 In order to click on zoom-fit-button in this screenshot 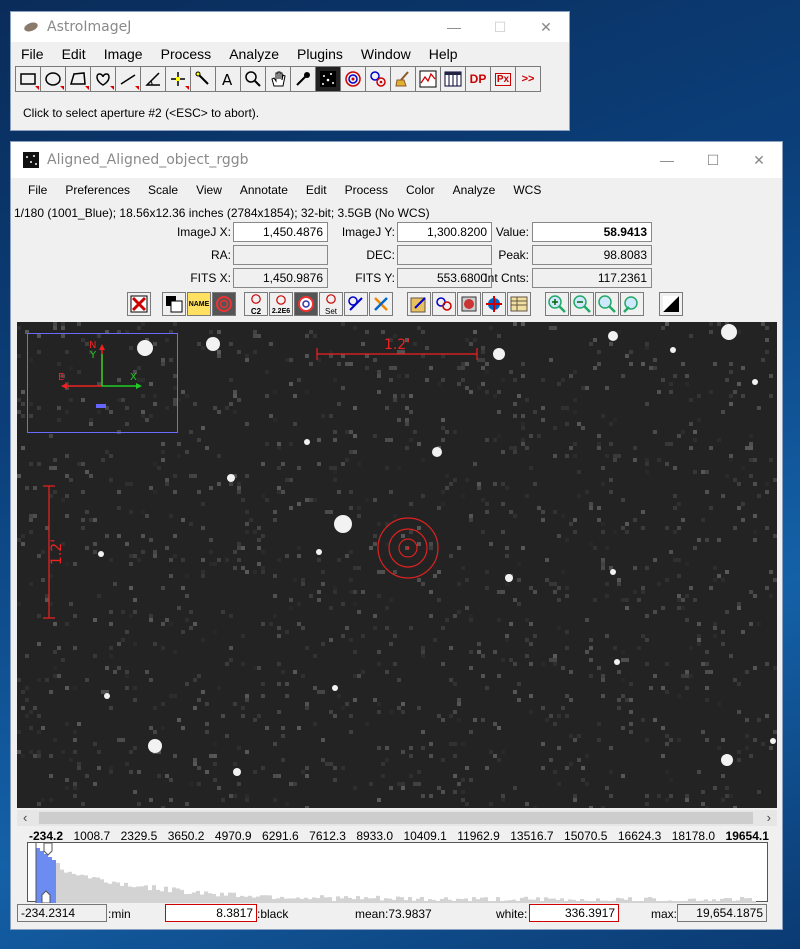, I will do `click(632, 304)`.